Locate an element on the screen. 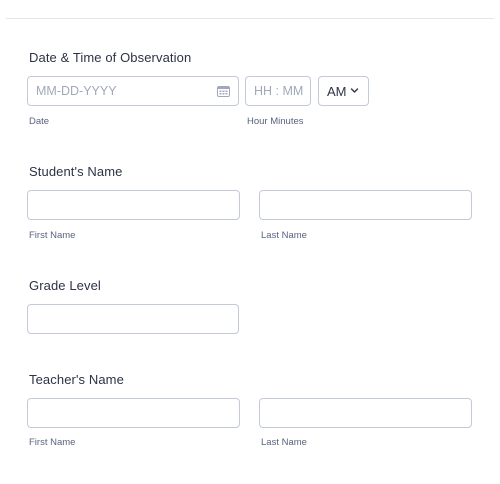  time-input: HH : MM is located at coordinates (278, 91).